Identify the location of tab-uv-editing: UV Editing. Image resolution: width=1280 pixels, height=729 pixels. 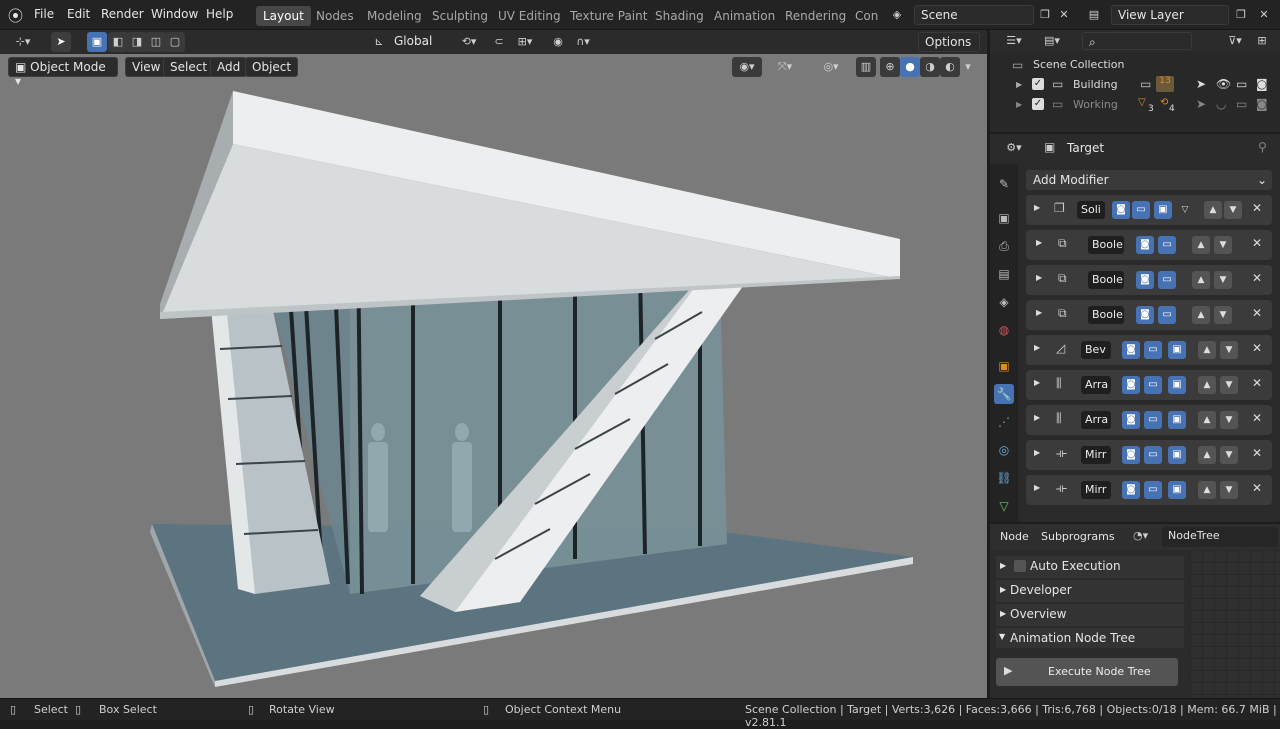
(529, 16).